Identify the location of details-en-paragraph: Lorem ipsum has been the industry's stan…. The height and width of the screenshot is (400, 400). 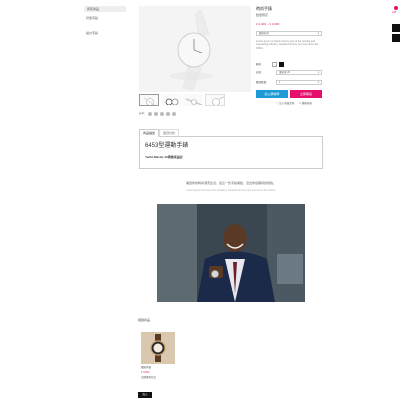
(231, 190).